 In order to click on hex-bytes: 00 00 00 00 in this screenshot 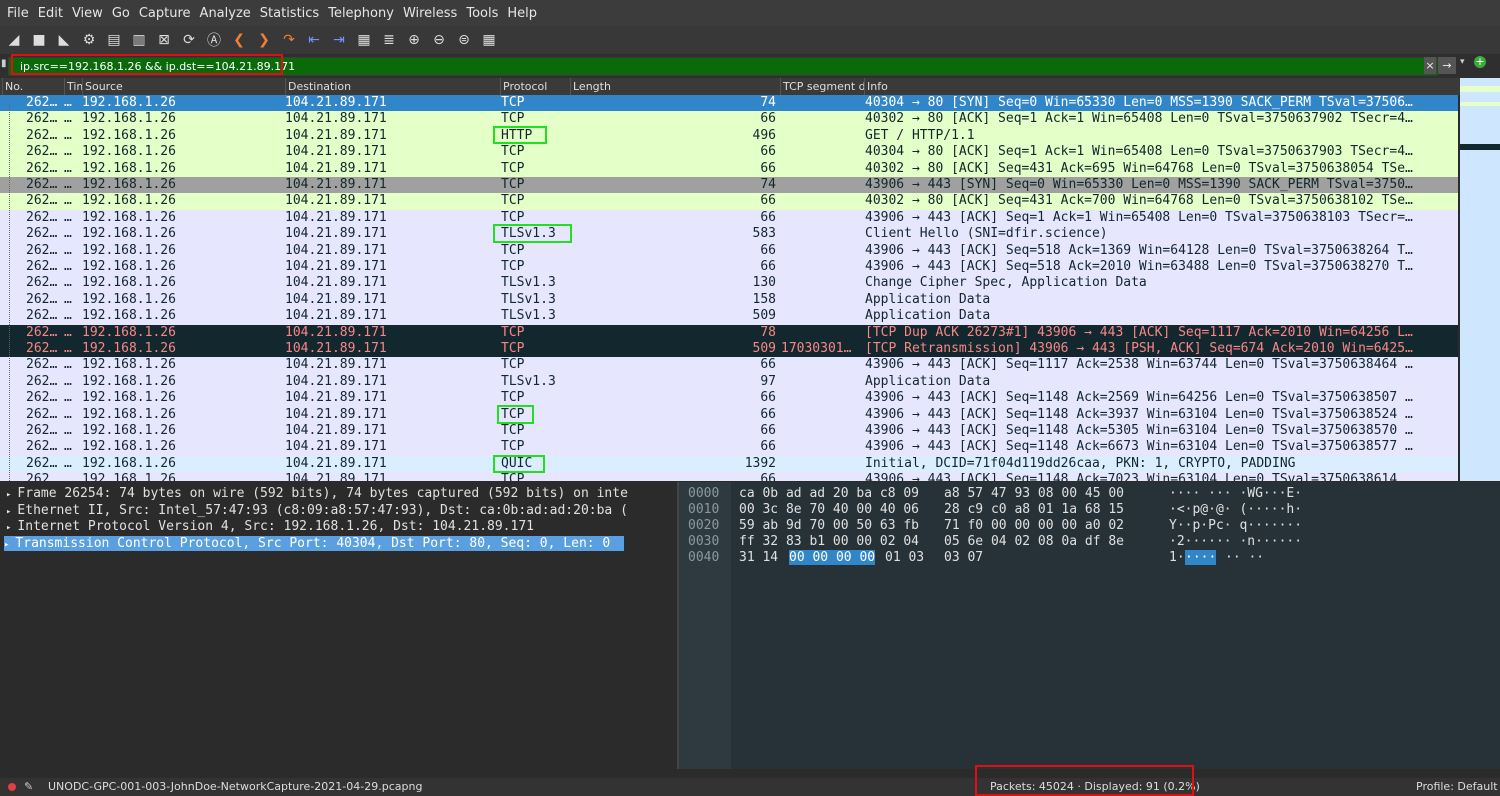, I will do `click(832, 557)`.